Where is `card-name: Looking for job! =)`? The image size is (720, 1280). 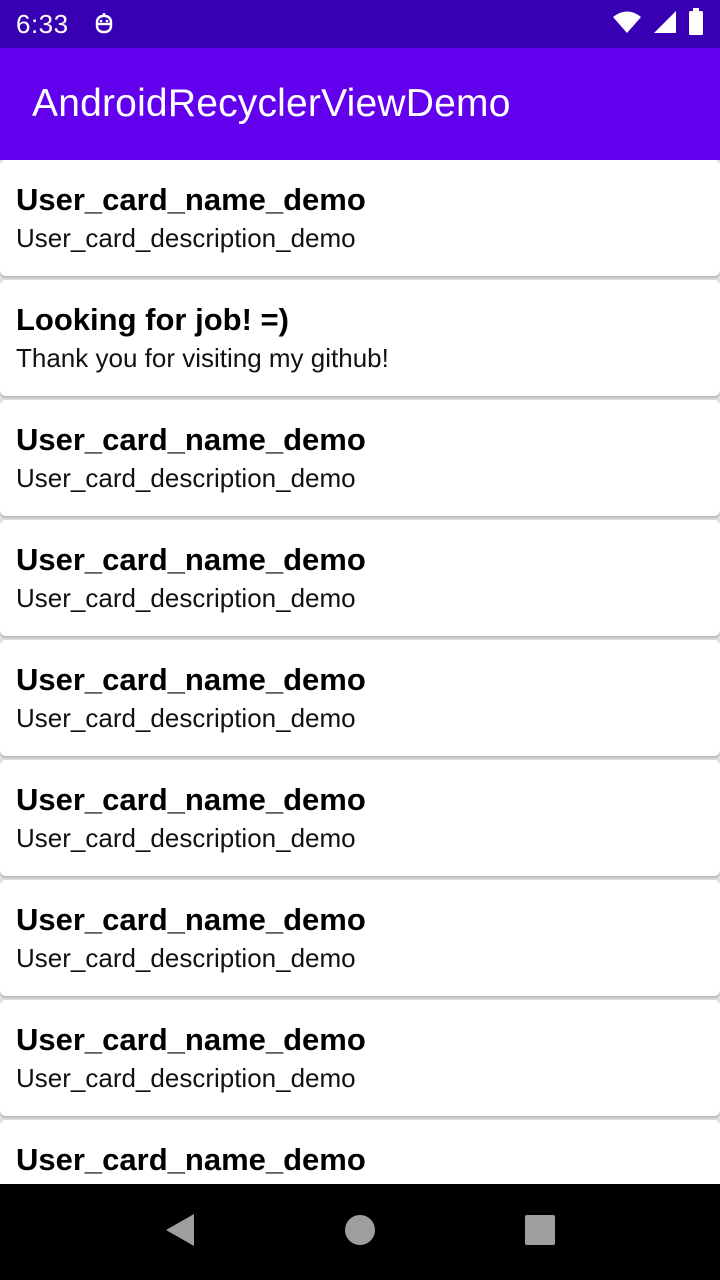 card-name: Looking for job! =) is located at coordinates (152, 319).